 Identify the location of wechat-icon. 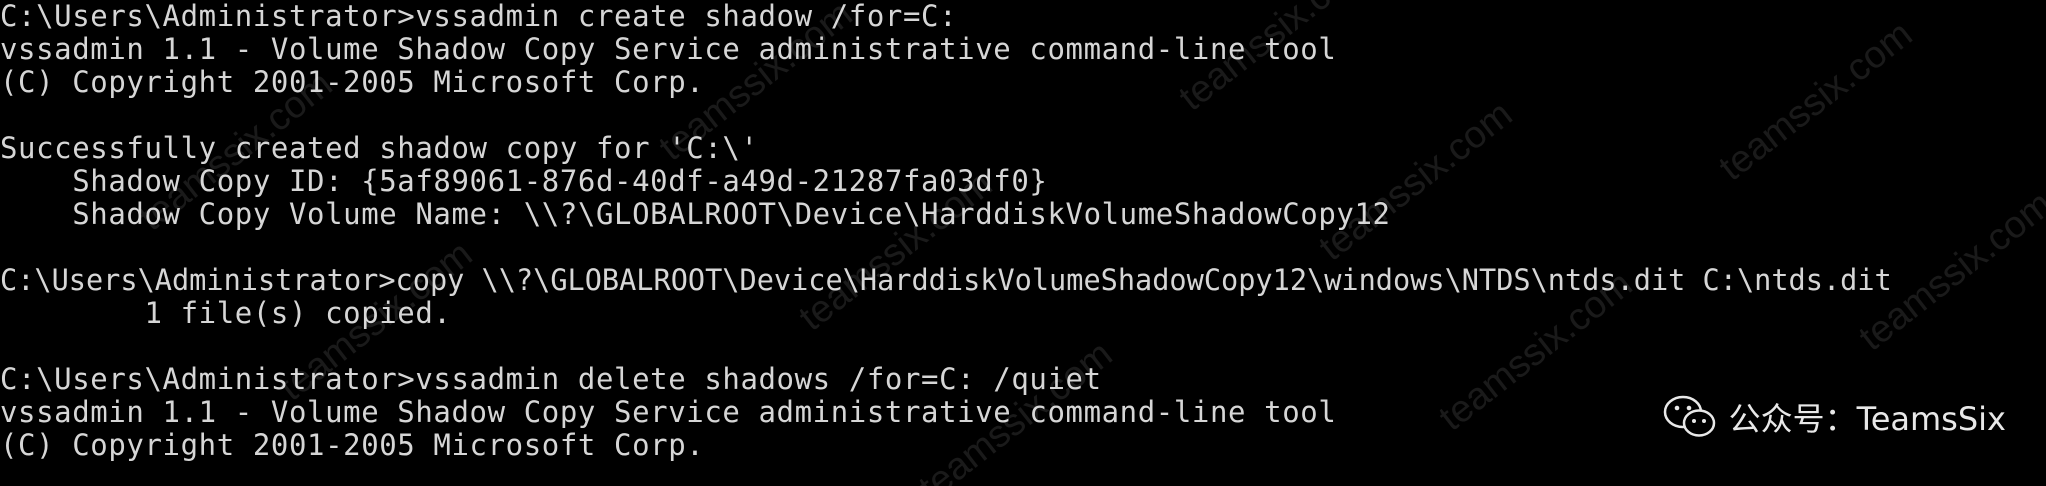
(1689, 416).